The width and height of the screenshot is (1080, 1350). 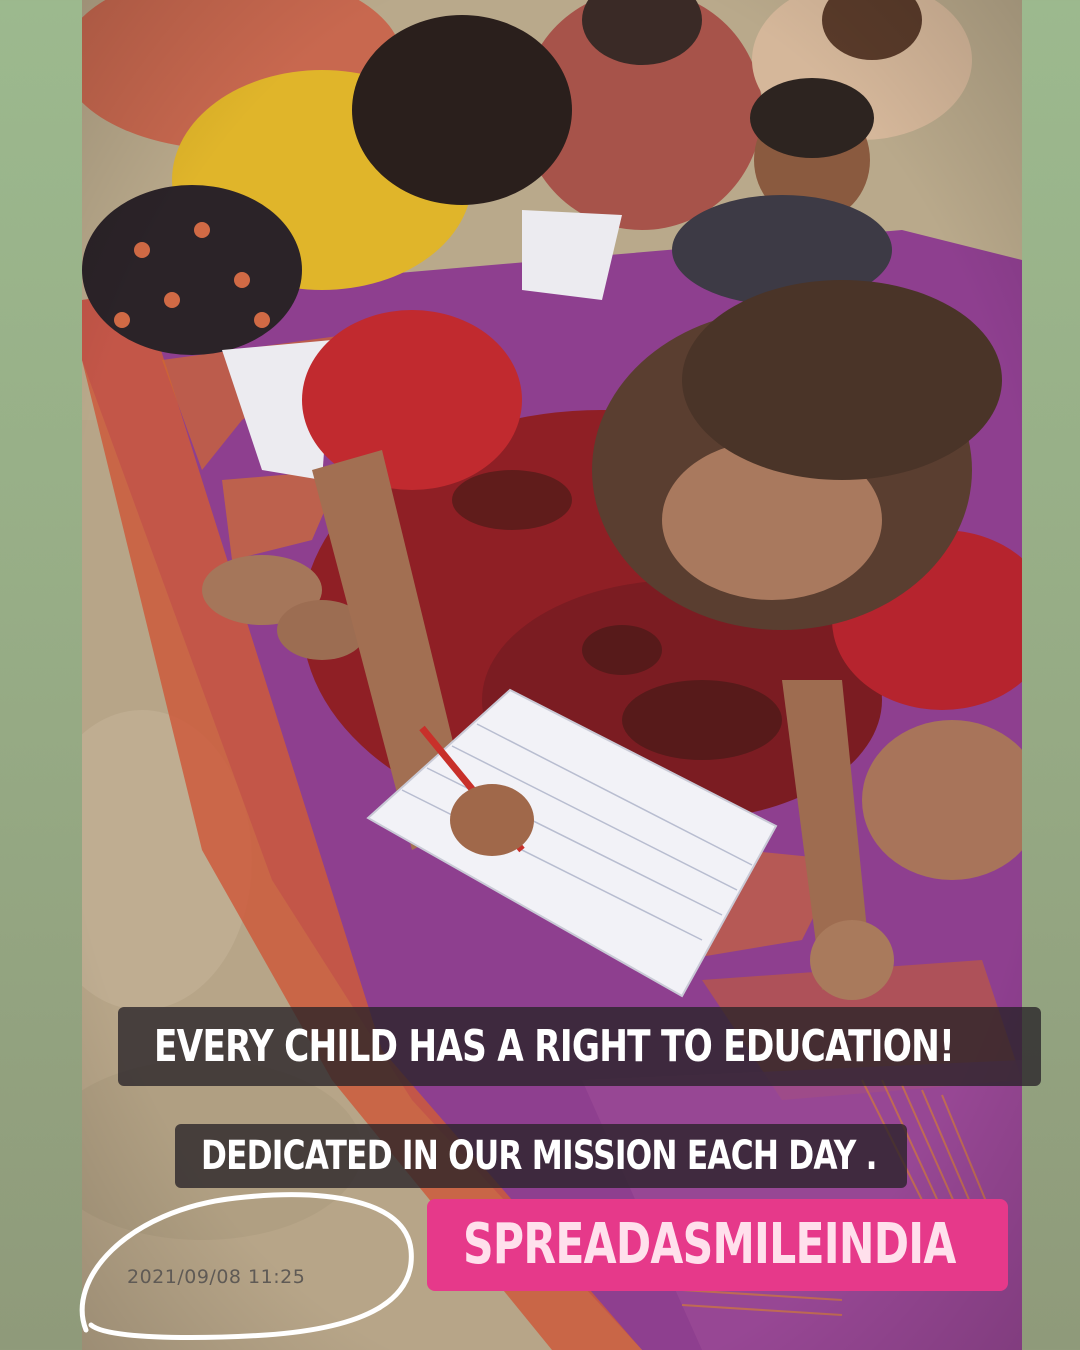 What do you see at coordinates (216, 1277) in the screenshot?
I see `photo-timestamp: 2021/09/08 11:25` at bounding box center [216, 1277].